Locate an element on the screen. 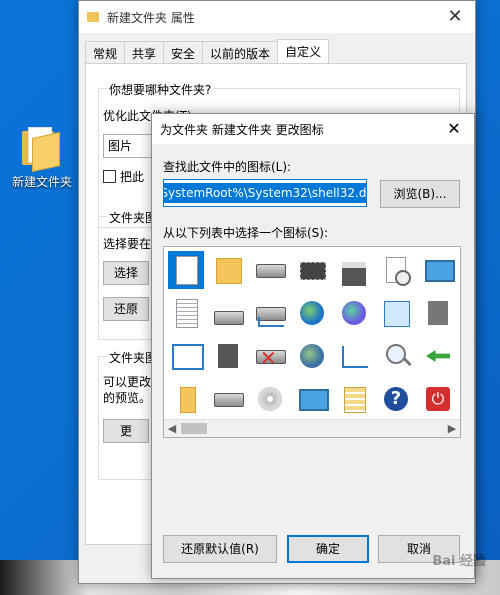  printer-icon is located at coordinates (354, 270).